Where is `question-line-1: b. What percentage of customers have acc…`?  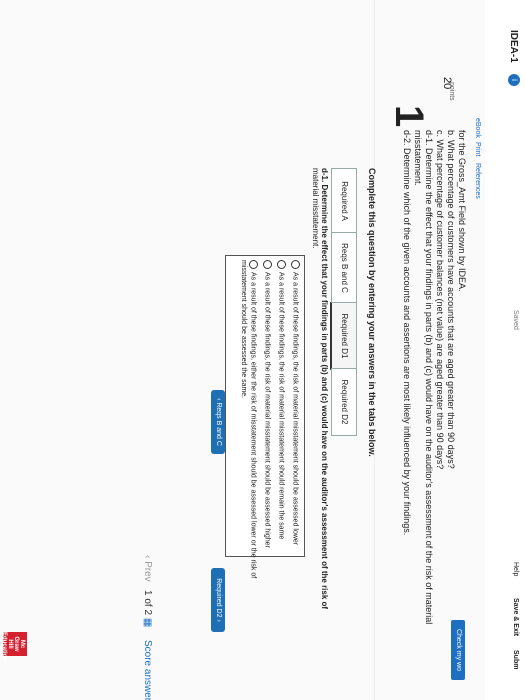 question-line-1: b. What percentage of customers have acc… is located at coordinates (451, 299).